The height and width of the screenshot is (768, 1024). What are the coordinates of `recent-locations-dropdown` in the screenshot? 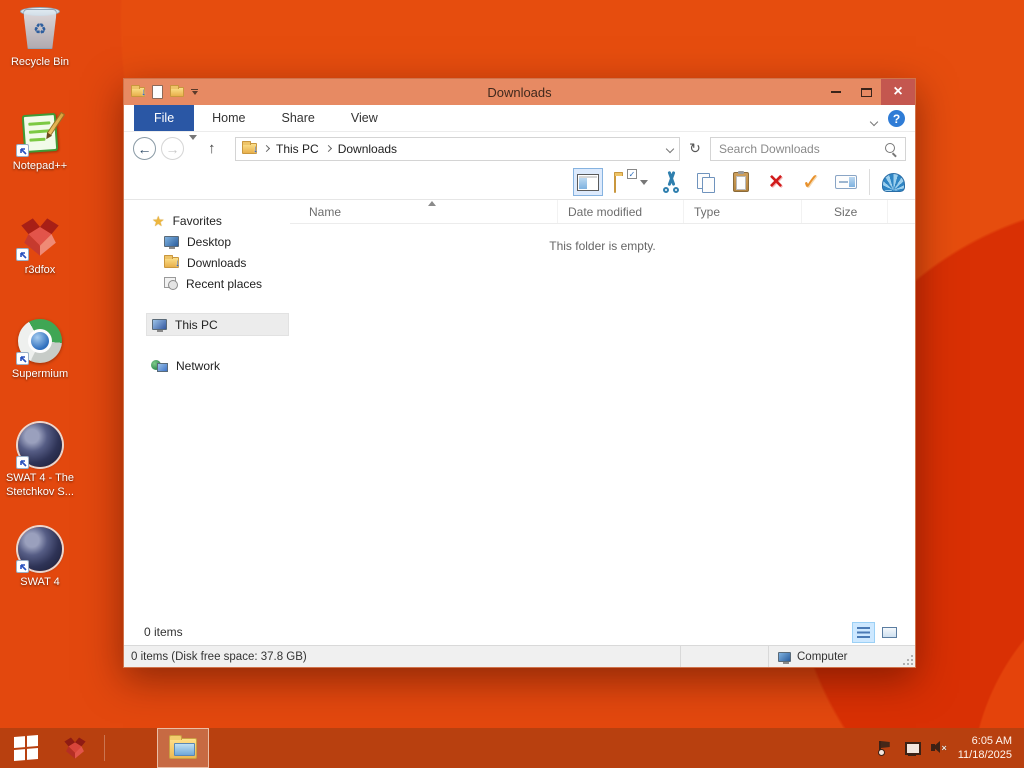 It's located at (196, 146).